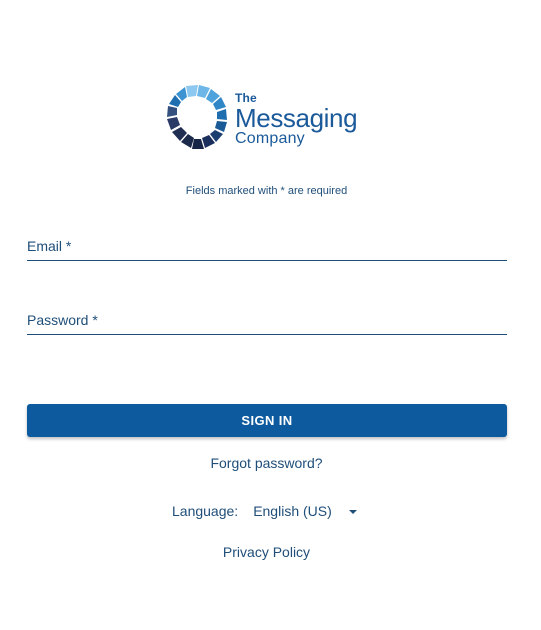 The height and width of the screenshot is (630, 541). Describe the element at coordinates (270, 138) in the screenshot. I see `logo-text-company: Company` at that location.